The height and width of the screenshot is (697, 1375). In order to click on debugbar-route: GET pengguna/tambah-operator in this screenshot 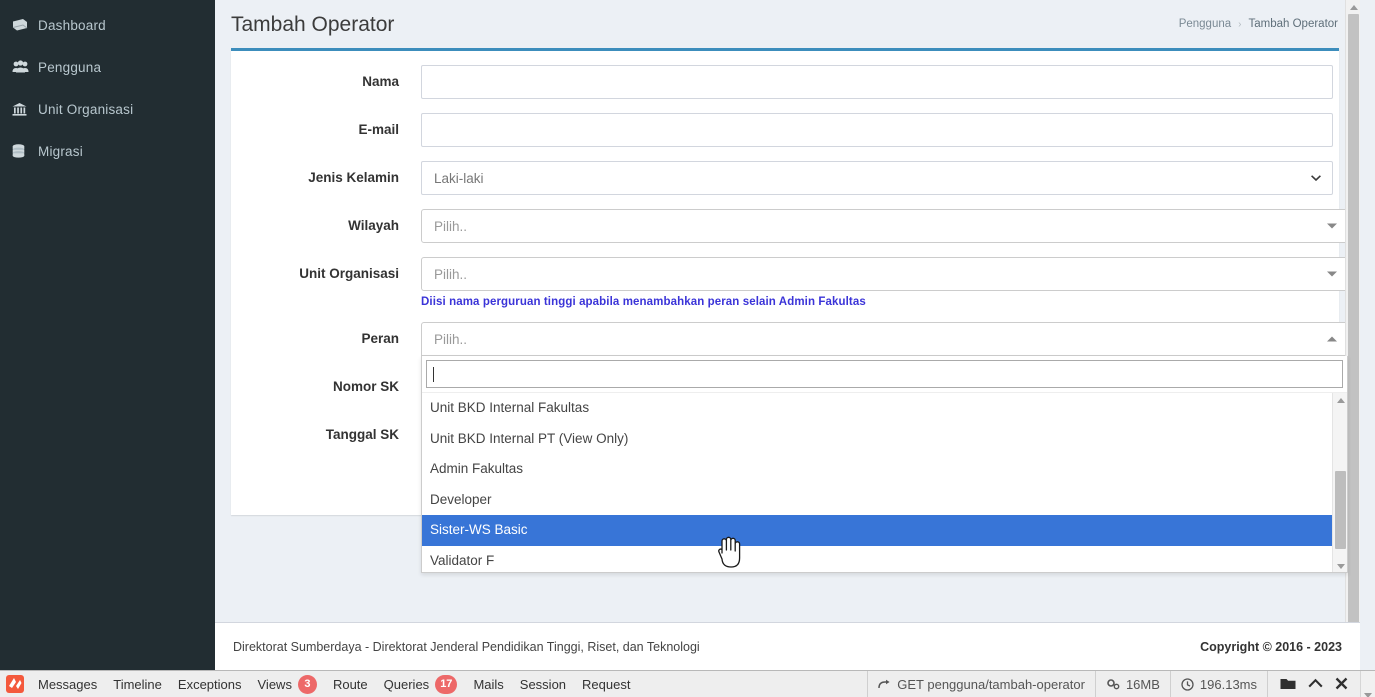, I will do `click(981, 683)`.